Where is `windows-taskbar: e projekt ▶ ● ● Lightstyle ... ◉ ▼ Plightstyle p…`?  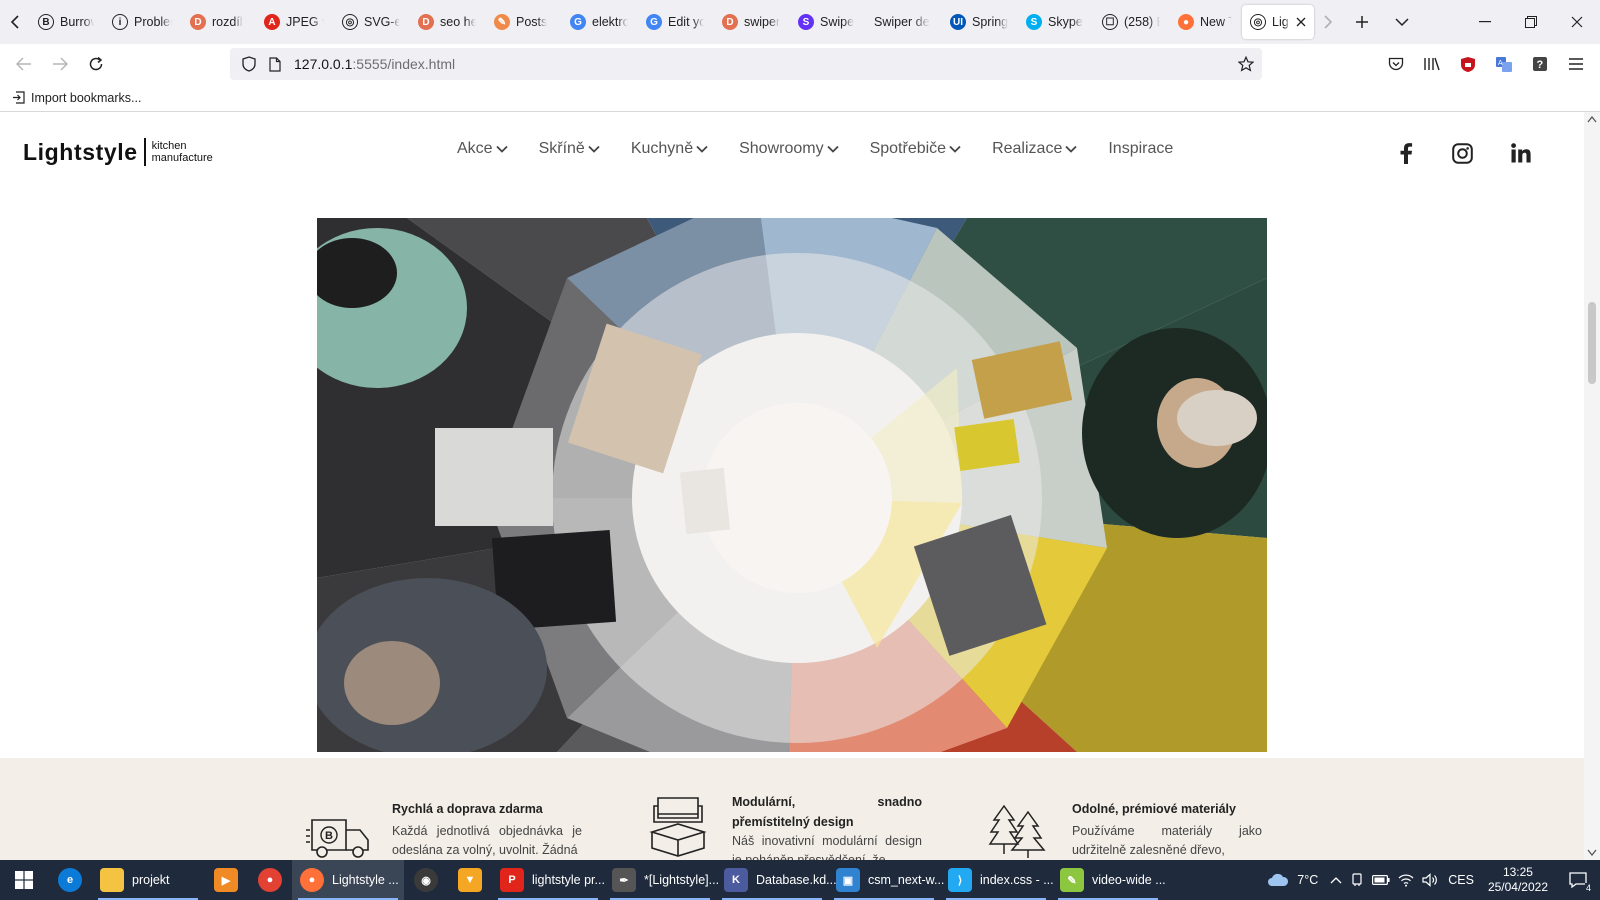
windows-taskbar: e projekt ▶ ● ● Lightstyle ... ◉ ▼ Plightstyle p… is located at coordinates (800, 880).